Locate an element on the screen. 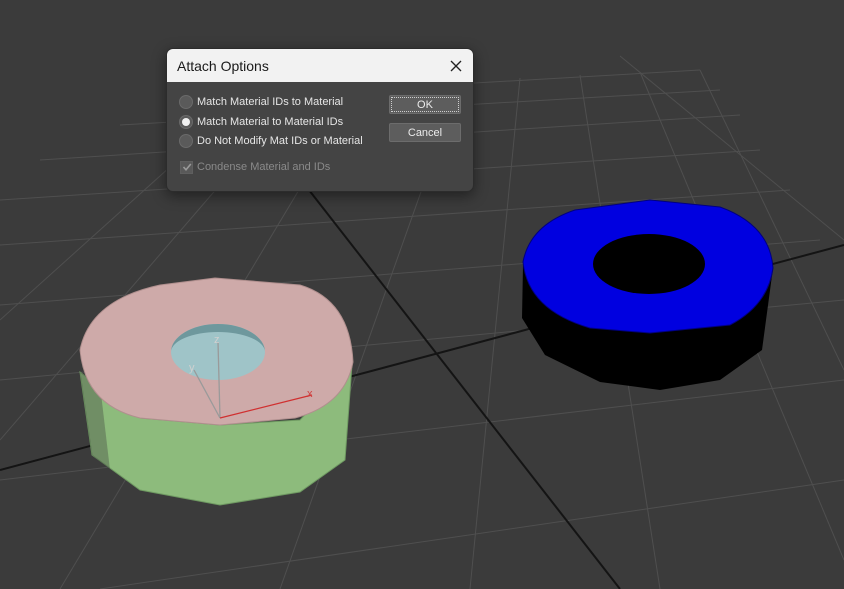 The width and height of the screenshot is (844, 589). condense-checkbox-row: Condense Material and IDs is located at coordinates (255, 167).